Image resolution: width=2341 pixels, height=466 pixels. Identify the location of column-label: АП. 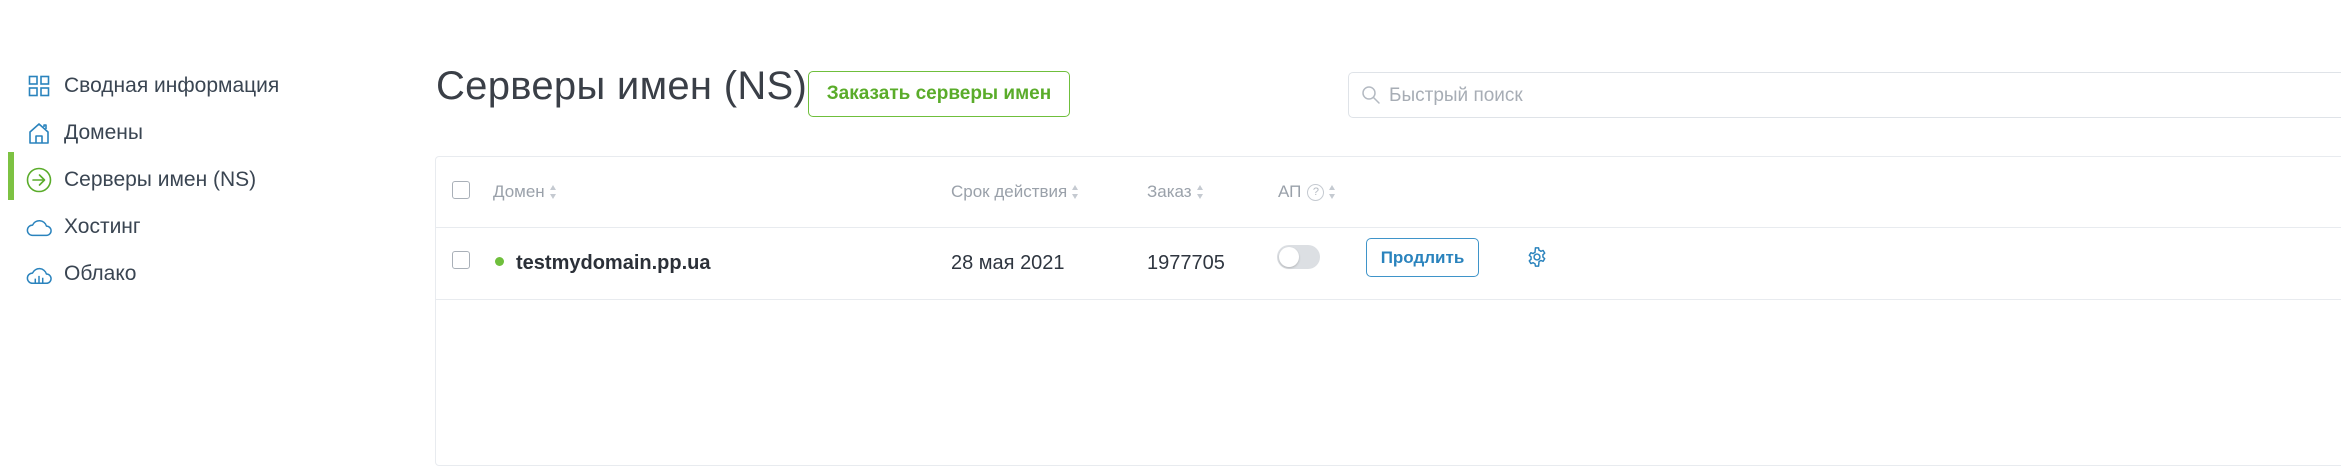
(1290, 191).